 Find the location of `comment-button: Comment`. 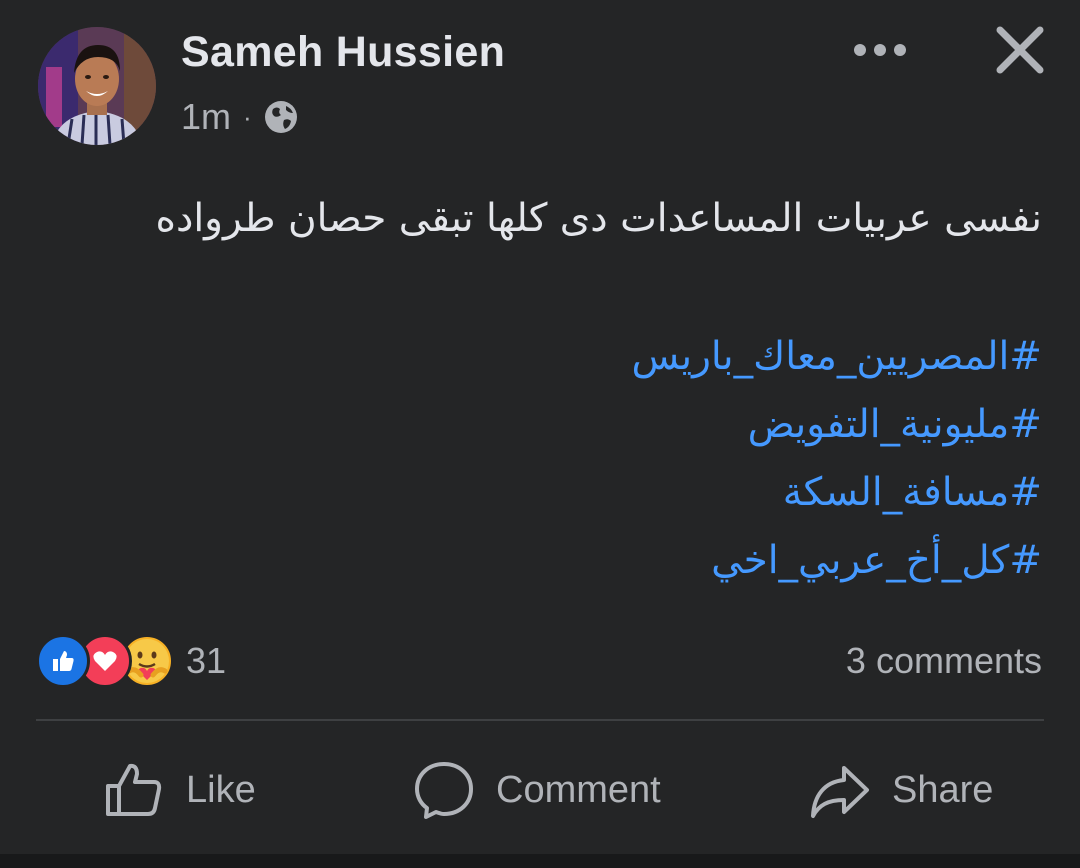

comment-button: Comment is located at coordinates (537, 790).